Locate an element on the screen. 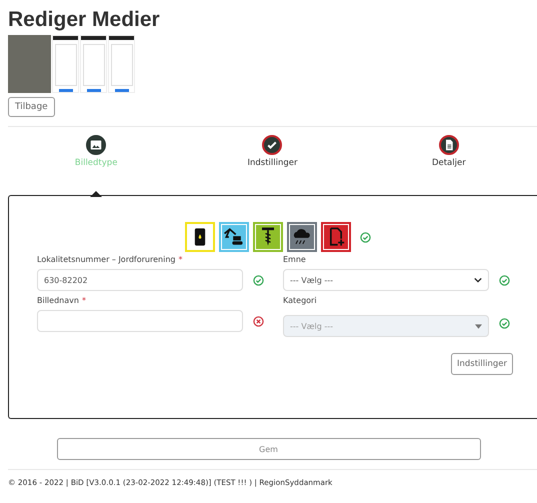  input-field is located at coordinates (140, 321).